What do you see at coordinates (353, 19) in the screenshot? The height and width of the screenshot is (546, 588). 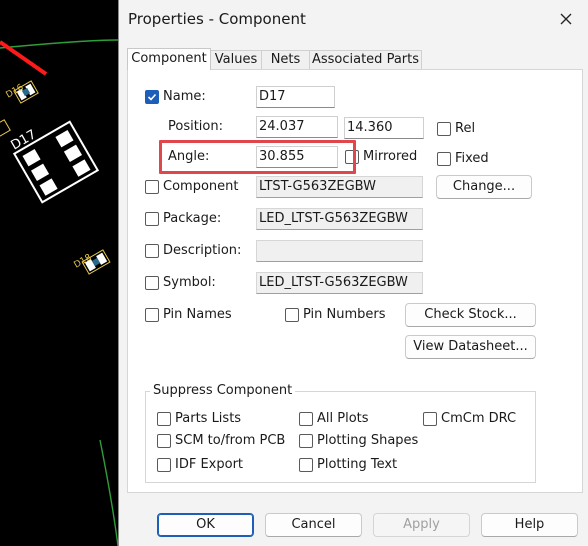 I see `title-bar: Properties - Component` at bounding box center [353, 19].